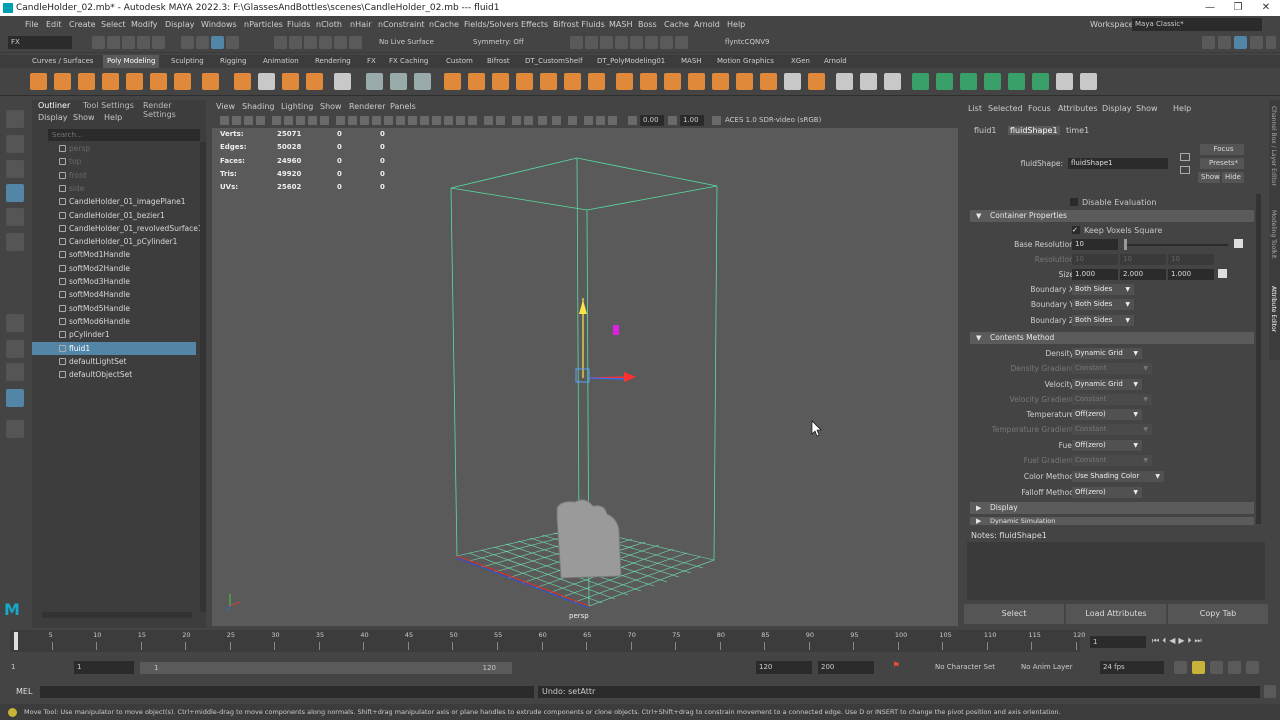 The height and width of the screenshot is (720, 1280). Describe the element at coordinates (114, 348) in the screenshot. I see `outliner-item: fluid1` at that location.